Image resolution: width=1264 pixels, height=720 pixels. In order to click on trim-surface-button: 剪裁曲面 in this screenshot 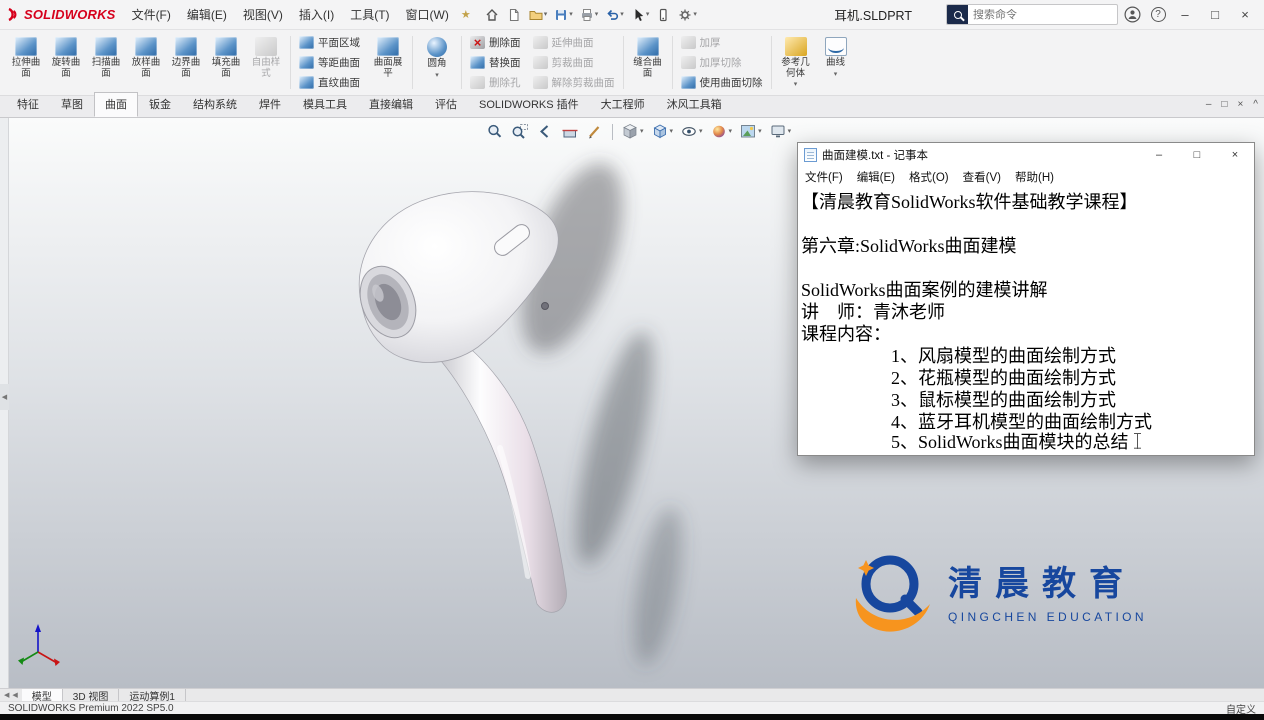, I will do `click(574, 62)`.